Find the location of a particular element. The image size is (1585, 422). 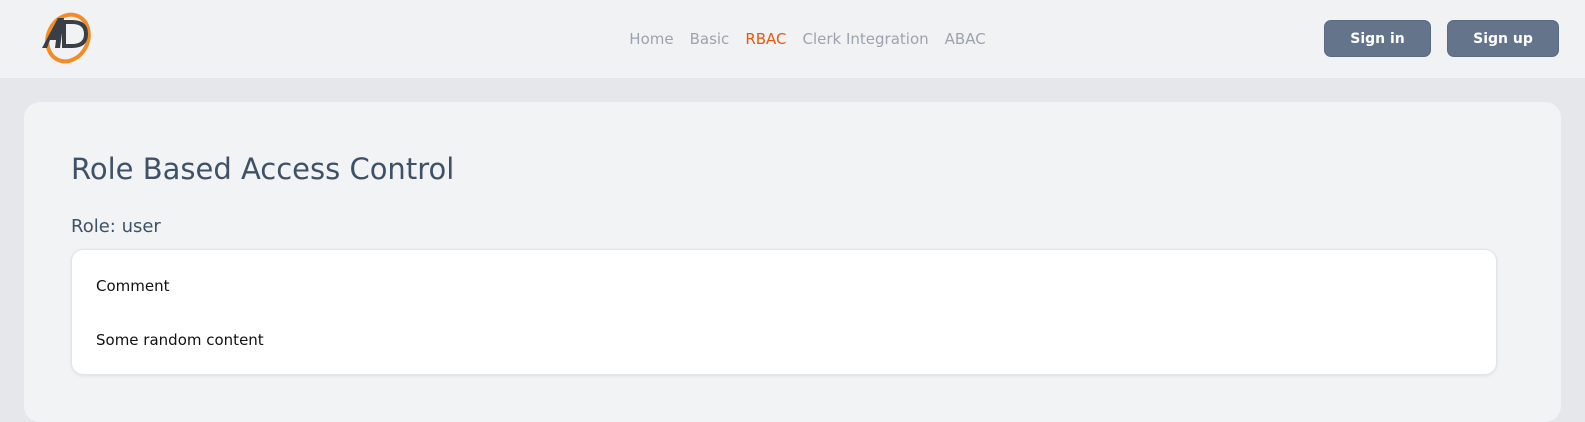

nav-rbac: RBAC is located at coordinates (765, 39).